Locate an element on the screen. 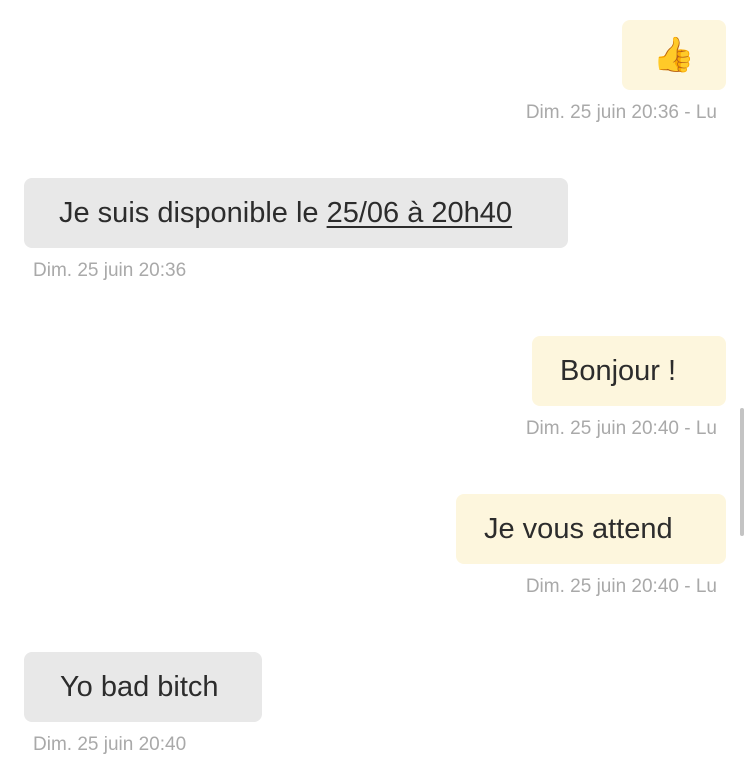 The height and width of the screenshot is (776, 750). message-timestamp: Dim. 25 juin 20:36 is located at coordinates (110, 270).